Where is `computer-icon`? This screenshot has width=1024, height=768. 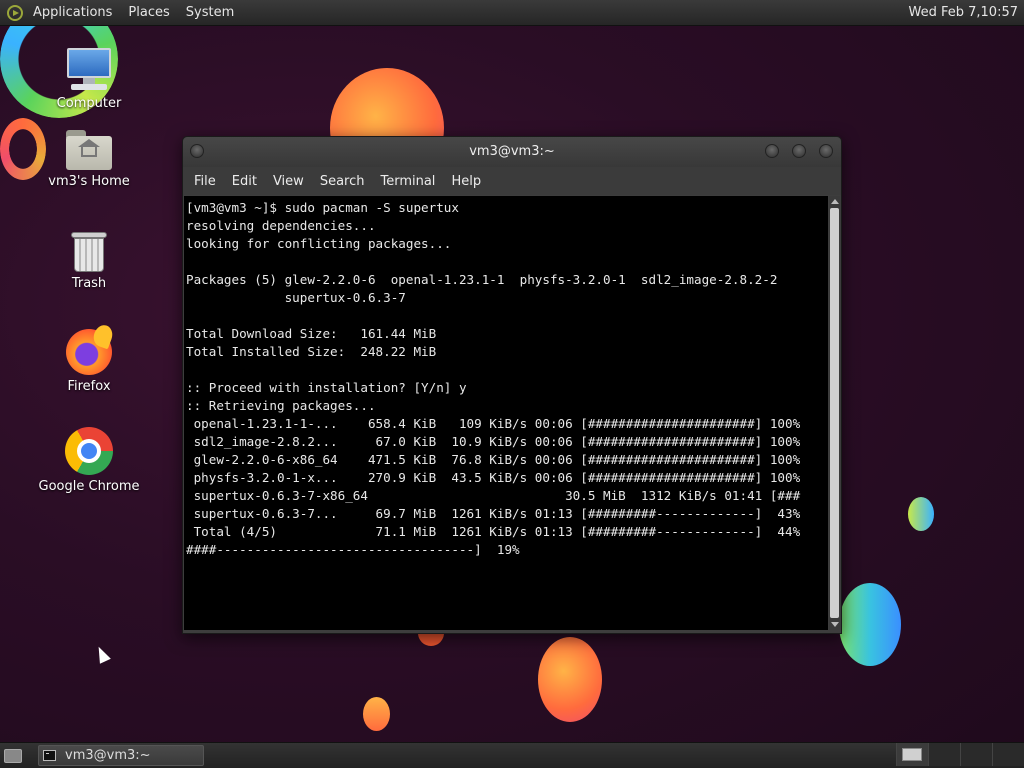
computer-icon is located at coordinates (89, 69).